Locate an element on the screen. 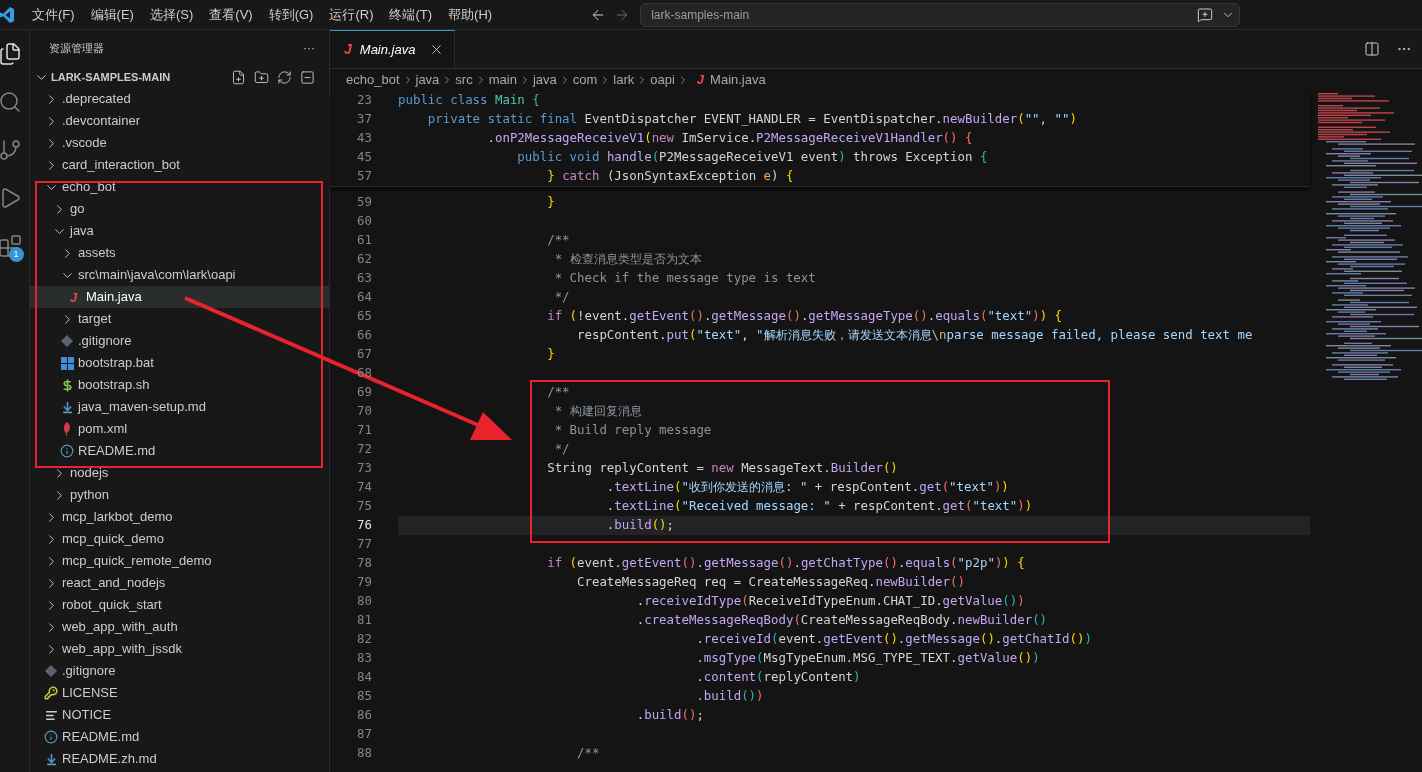  line-number: 72 is located at coordinates (364, 449).